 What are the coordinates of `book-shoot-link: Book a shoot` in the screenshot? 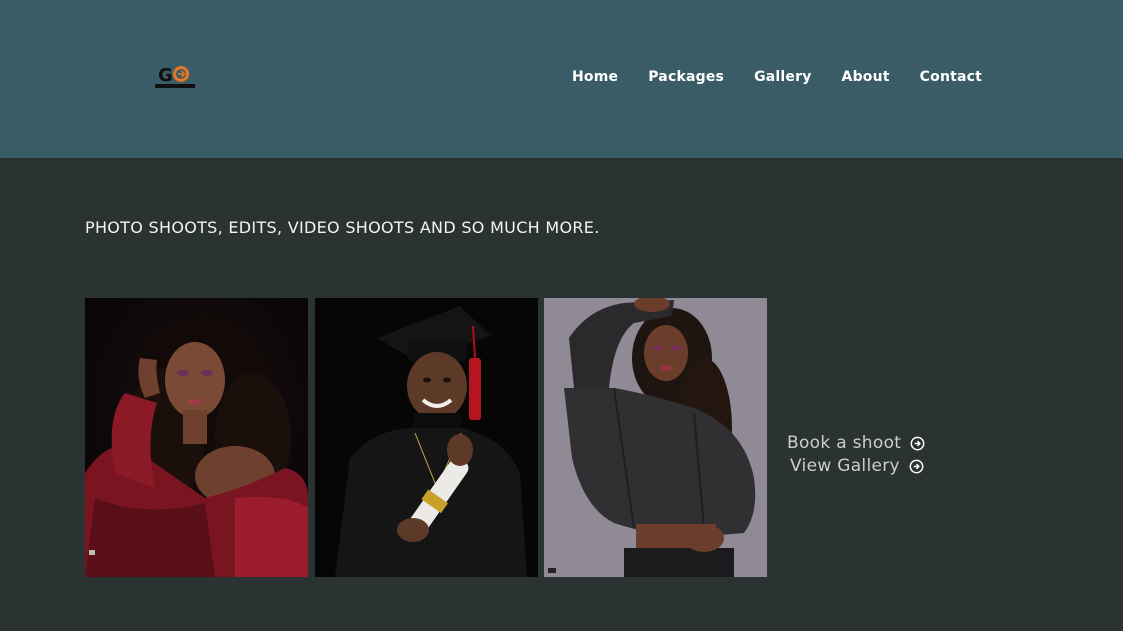 It's located at (856, 443).